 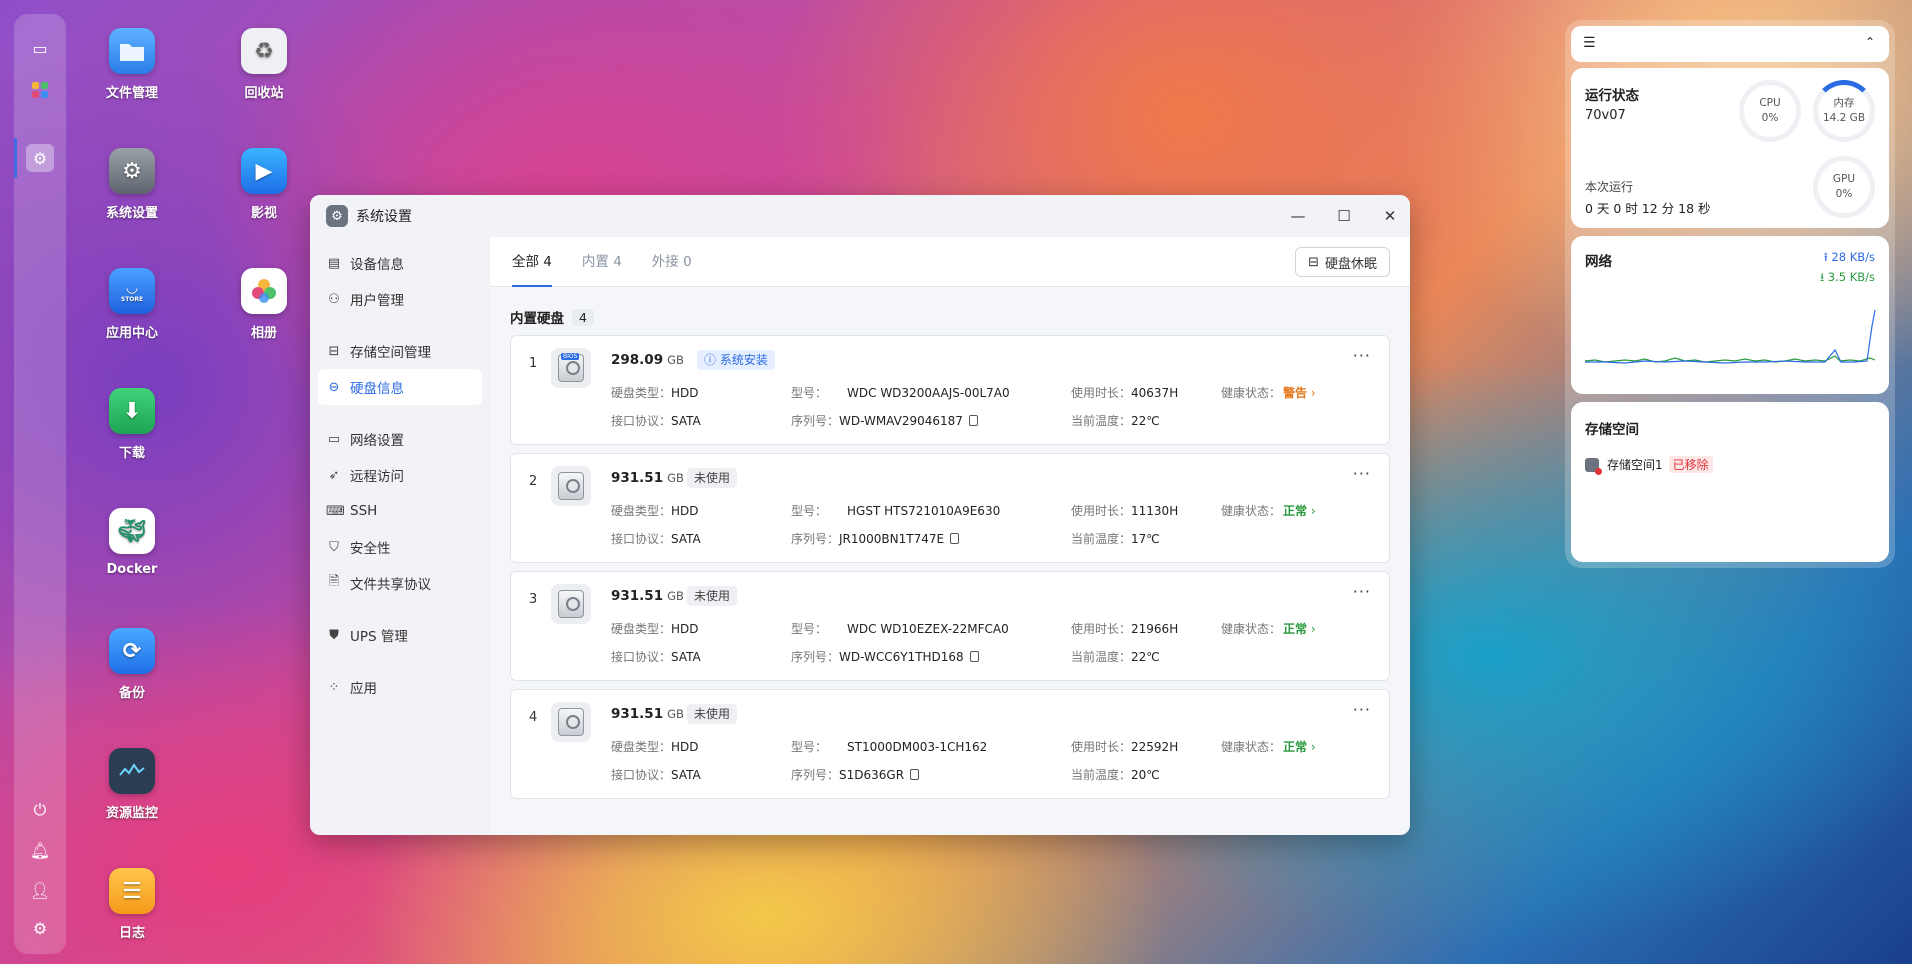 What do you see at coordinates (40, 90) in the screenshot?
I see `apps-grid-icon` at bounding box center [40, 90].